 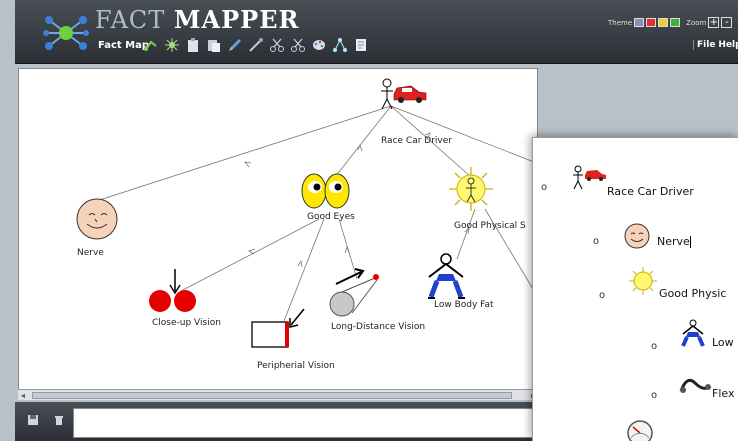 What do you see at coordinates (272, 395) in the screenshot?
I see `scroll-thumb` at bounding box center [272, 395].